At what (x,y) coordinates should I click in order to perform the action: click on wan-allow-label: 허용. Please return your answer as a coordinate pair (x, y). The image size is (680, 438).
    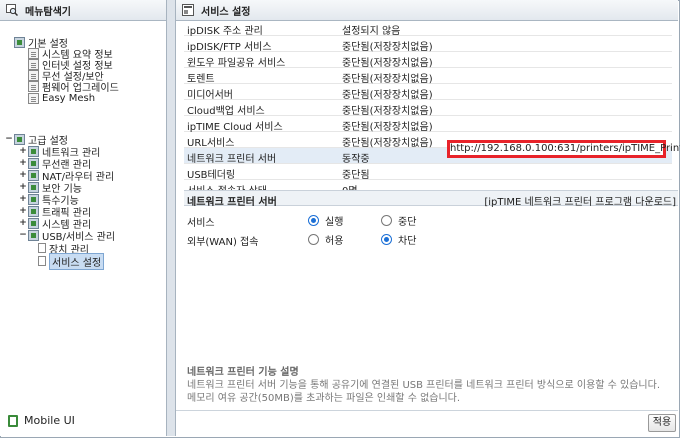
    Looking at the image, I should click on (334, 241).